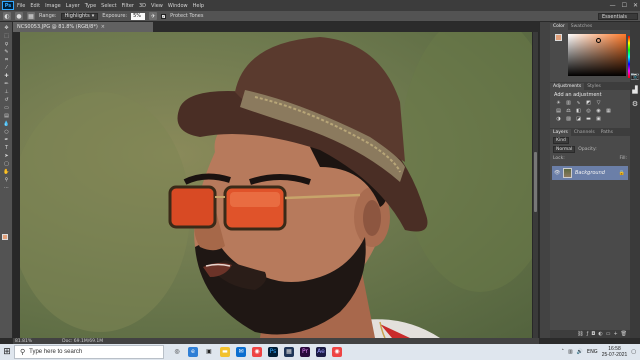  I want to click on document-tab: NCS0053.JPG @ 81.8% (RGB/8*) ×, so click(83, 27).